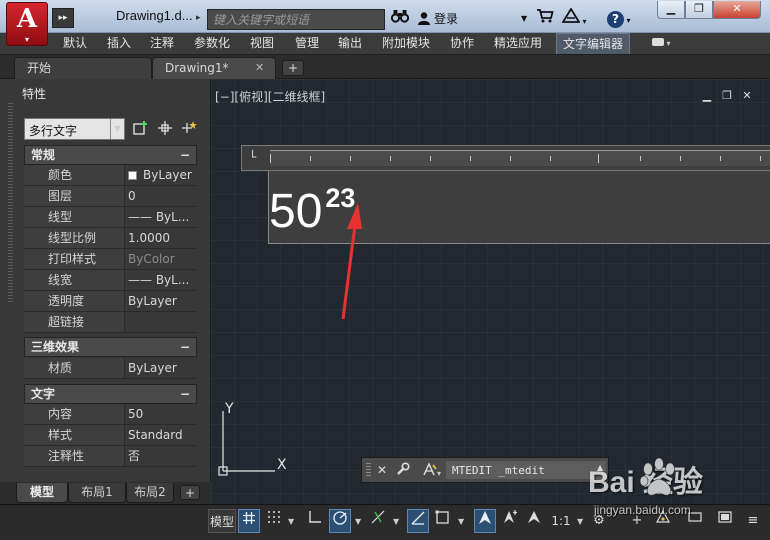 This screenshot has height=540, width=770. I want to click on auto-scale-icon, so click(510, 521).